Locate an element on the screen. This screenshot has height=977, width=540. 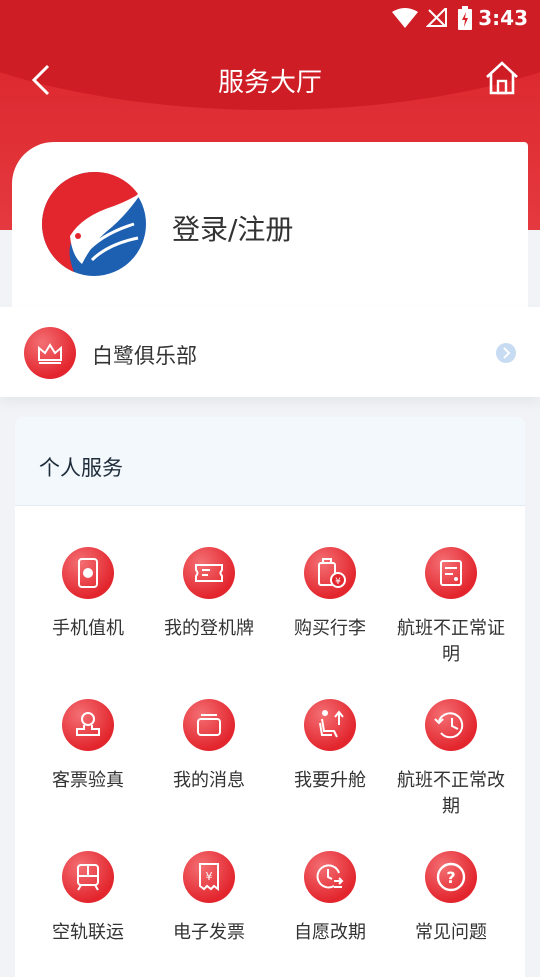
voluntary-change-icon is located at coordinates (330, 877).